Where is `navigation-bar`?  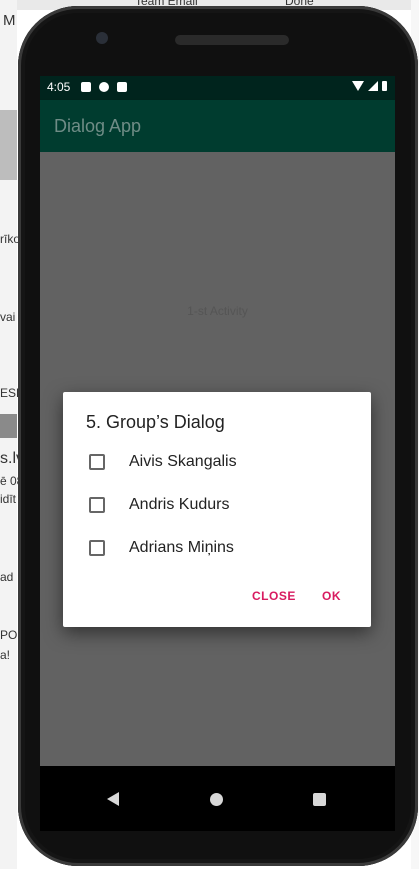
navigation-bar is located at coordinates (217, 798).